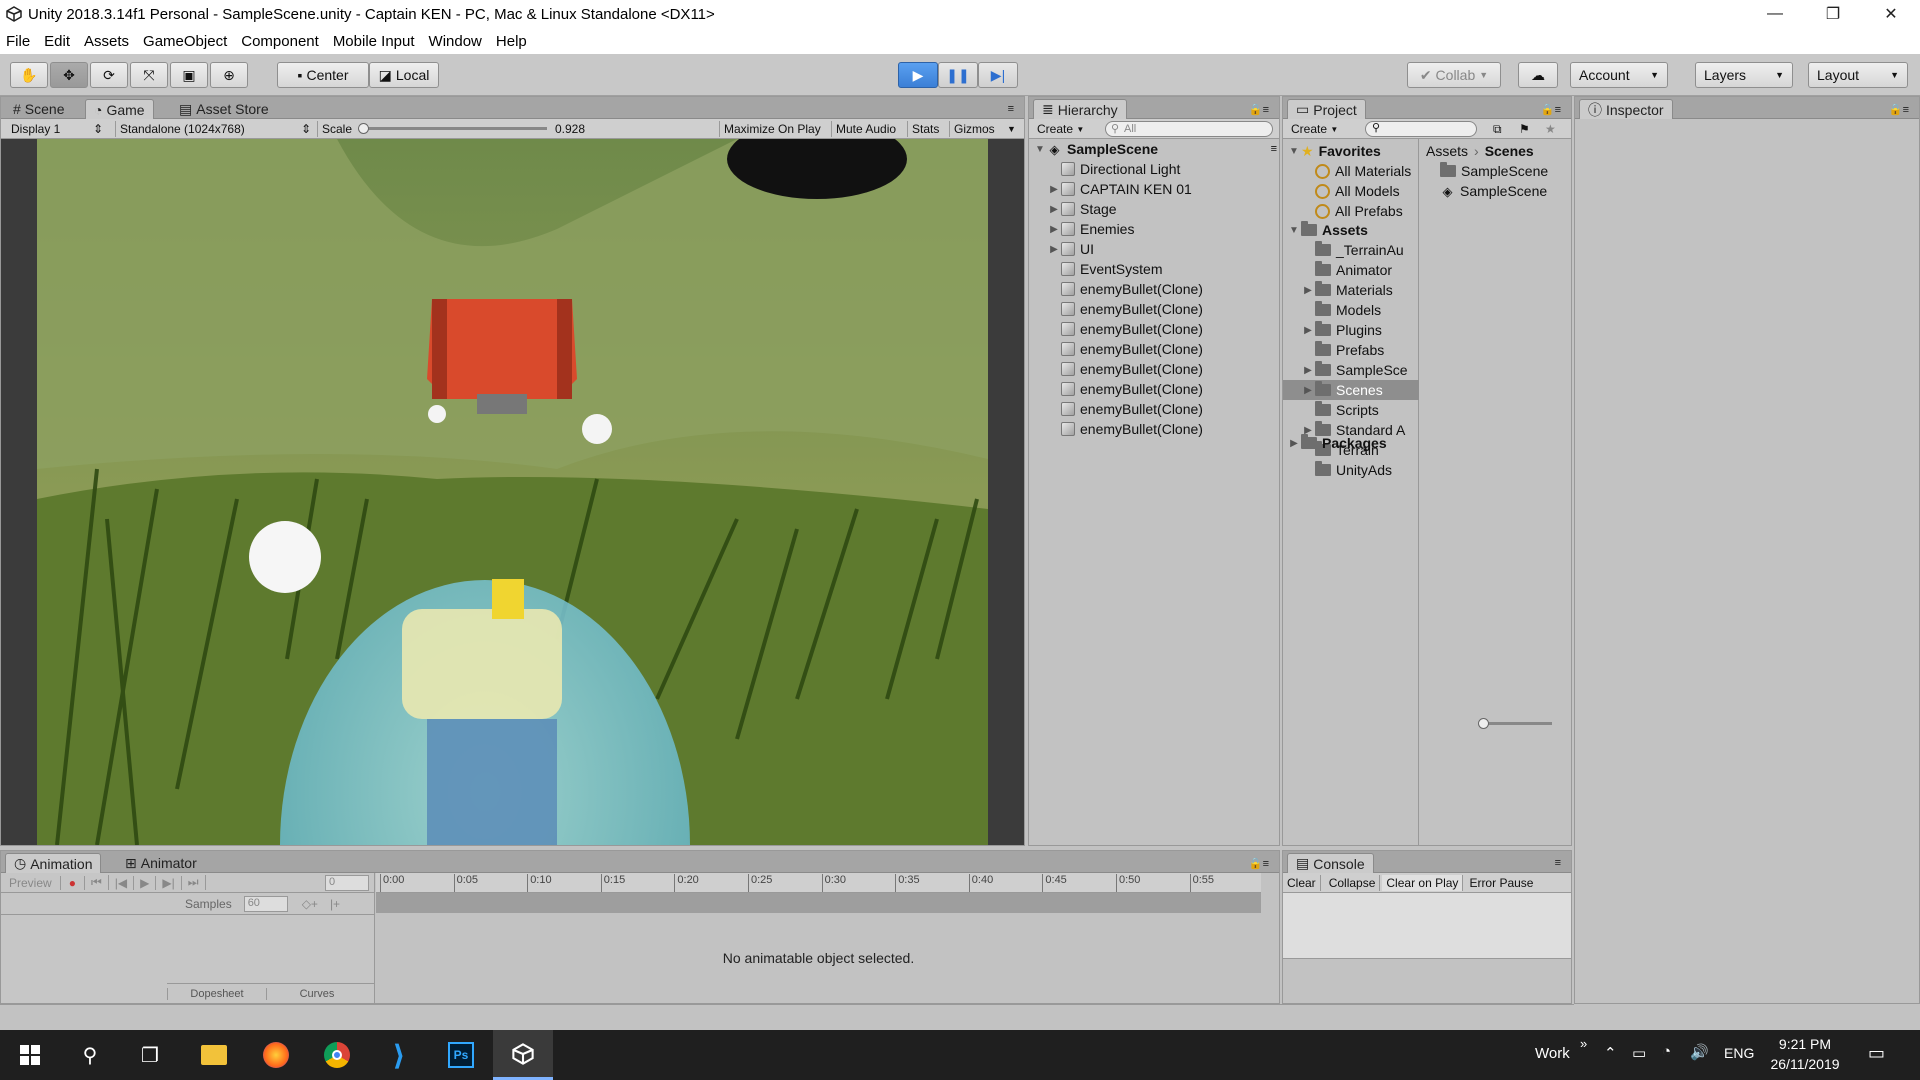 The image size is (1920, 1080). I want to click on tab-animation: ◷ Animation, so click(53, 863).